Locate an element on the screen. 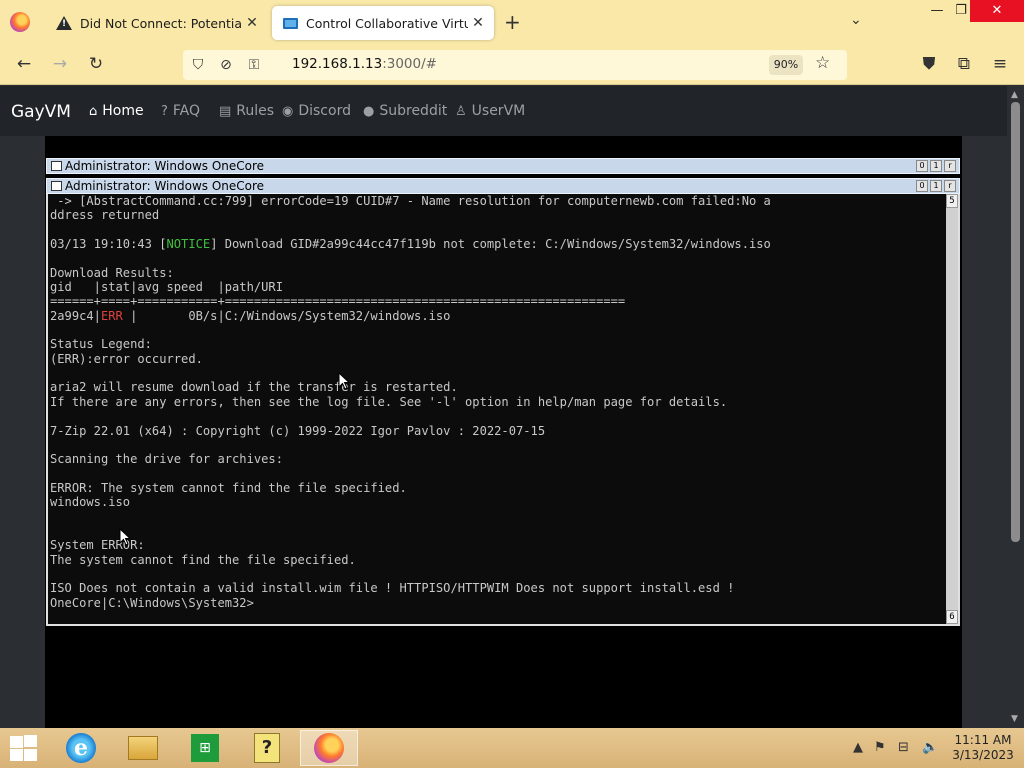 The image size is (1024, 768). reddit-icon: ● is located at coordinates (369, 111).